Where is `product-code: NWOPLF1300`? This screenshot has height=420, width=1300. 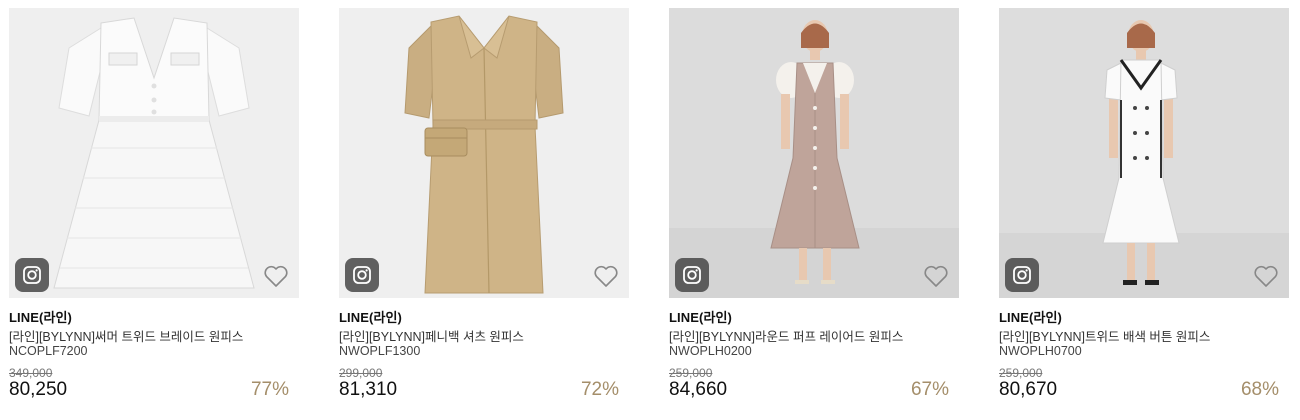 product-code: NWOPLF1300 is located at coordinates (380, 351).